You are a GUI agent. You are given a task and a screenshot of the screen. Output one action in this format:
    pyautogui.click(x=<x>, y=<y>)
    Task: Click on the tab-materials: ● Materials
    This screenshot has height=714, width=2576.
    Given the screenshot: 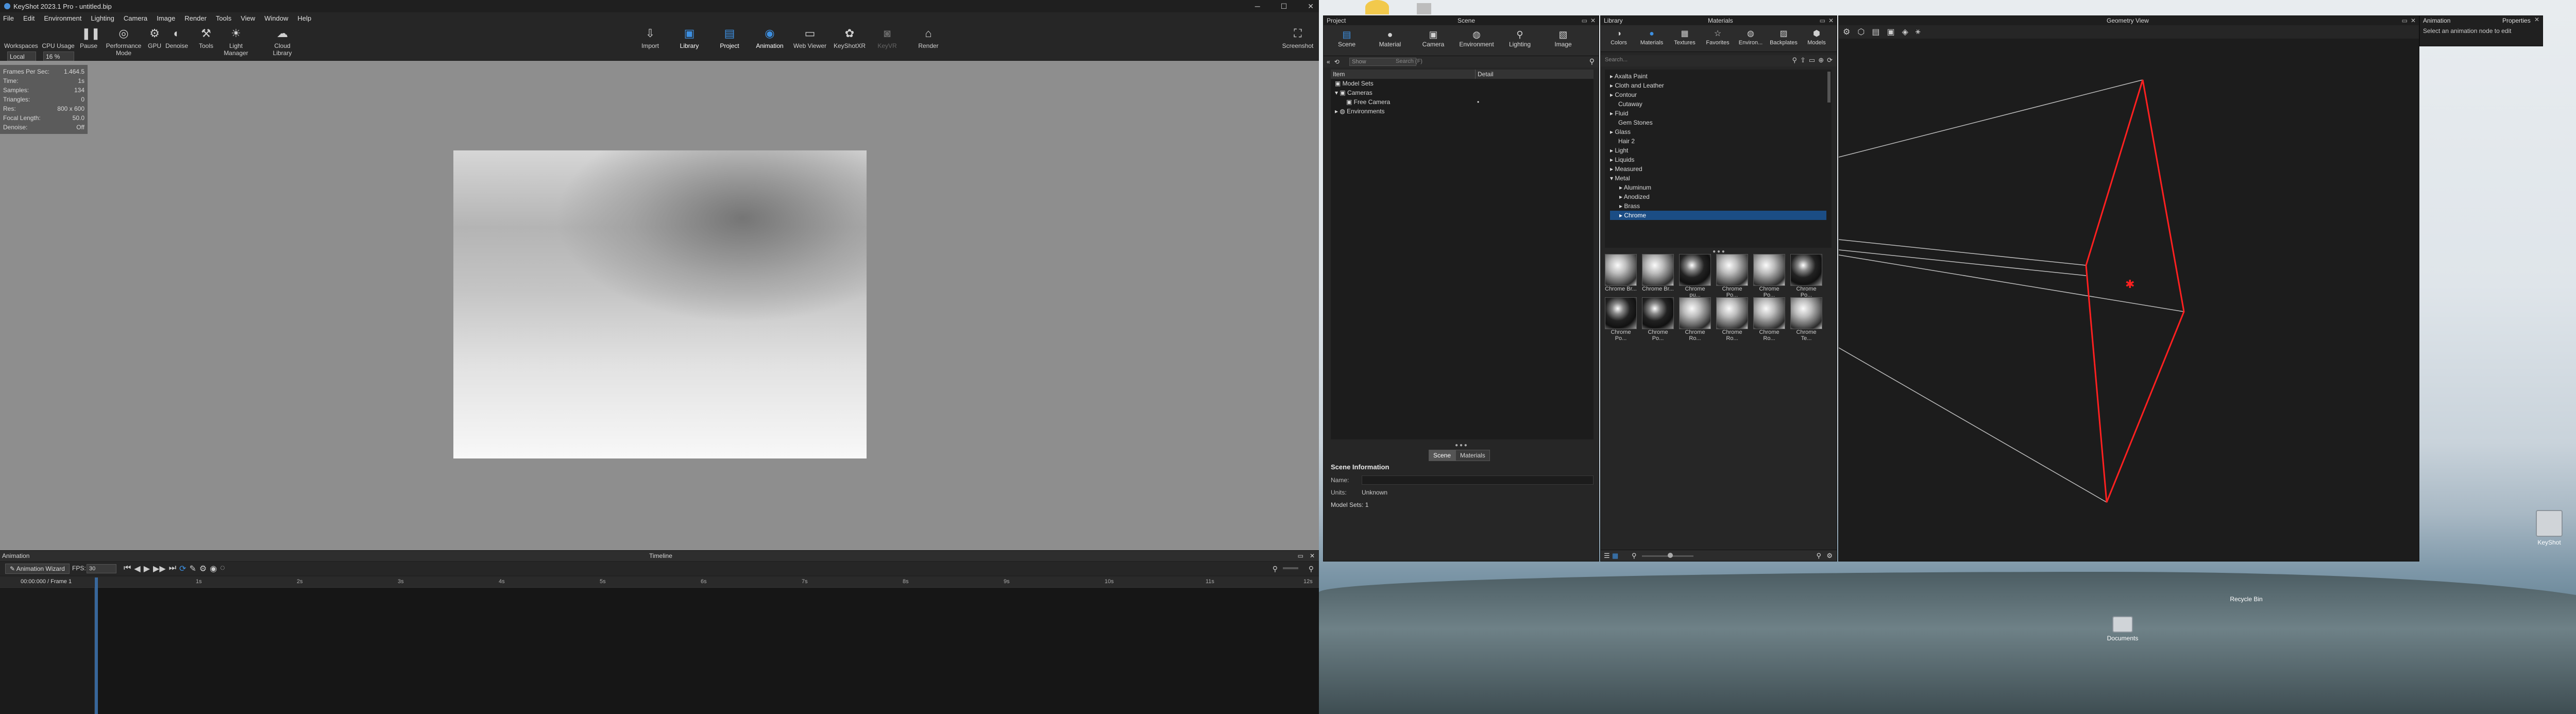 What is the action you would take?
    pyautogui.click(x=1652, y=37)
    